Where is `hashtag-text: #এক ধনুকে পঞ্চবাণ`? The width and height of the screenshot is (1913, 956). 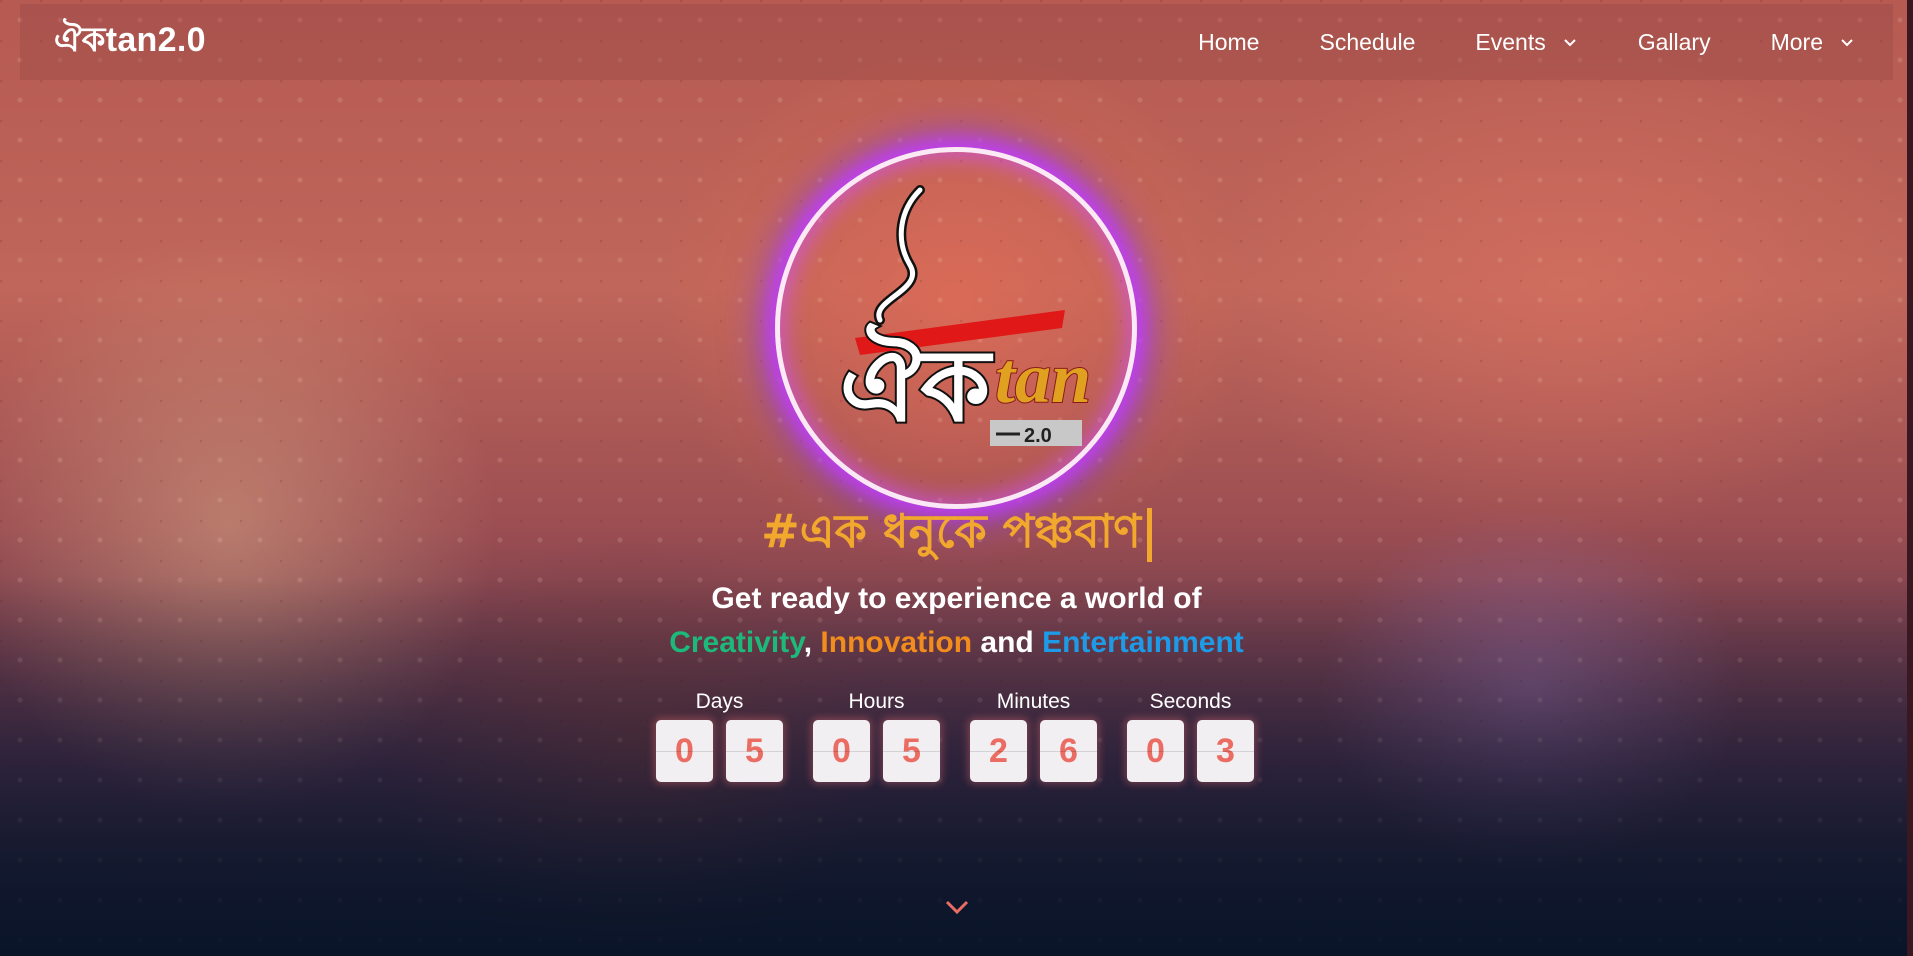 hashtag-text: #এক ধনুকে পঞ্চবাণ is located at coordinates (951, 531).